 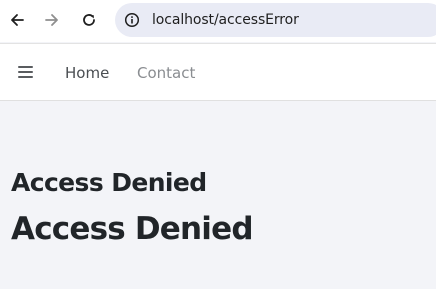 I want to click on page-heading-large: Access Denied, so click(x=132, y=229).